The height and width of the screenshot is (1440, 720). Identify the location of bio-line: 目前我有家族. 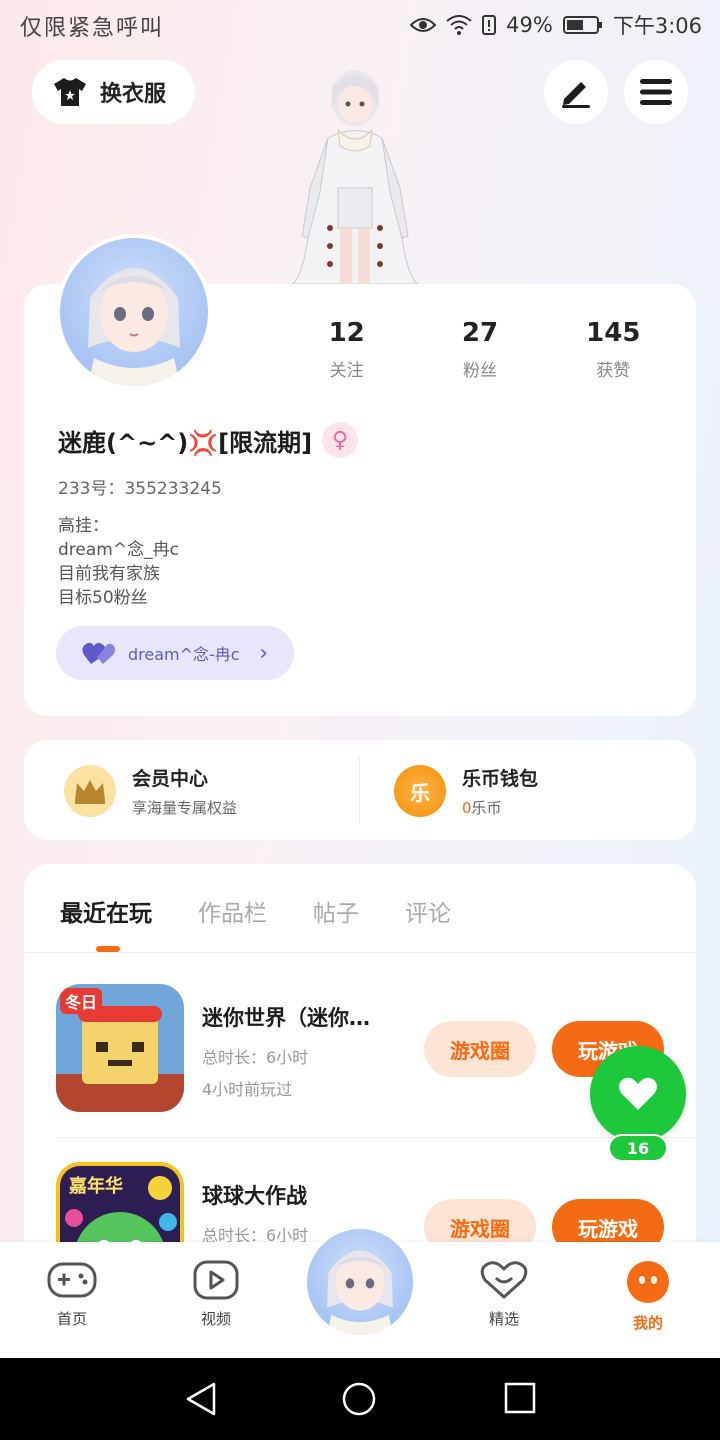
(109, 574).